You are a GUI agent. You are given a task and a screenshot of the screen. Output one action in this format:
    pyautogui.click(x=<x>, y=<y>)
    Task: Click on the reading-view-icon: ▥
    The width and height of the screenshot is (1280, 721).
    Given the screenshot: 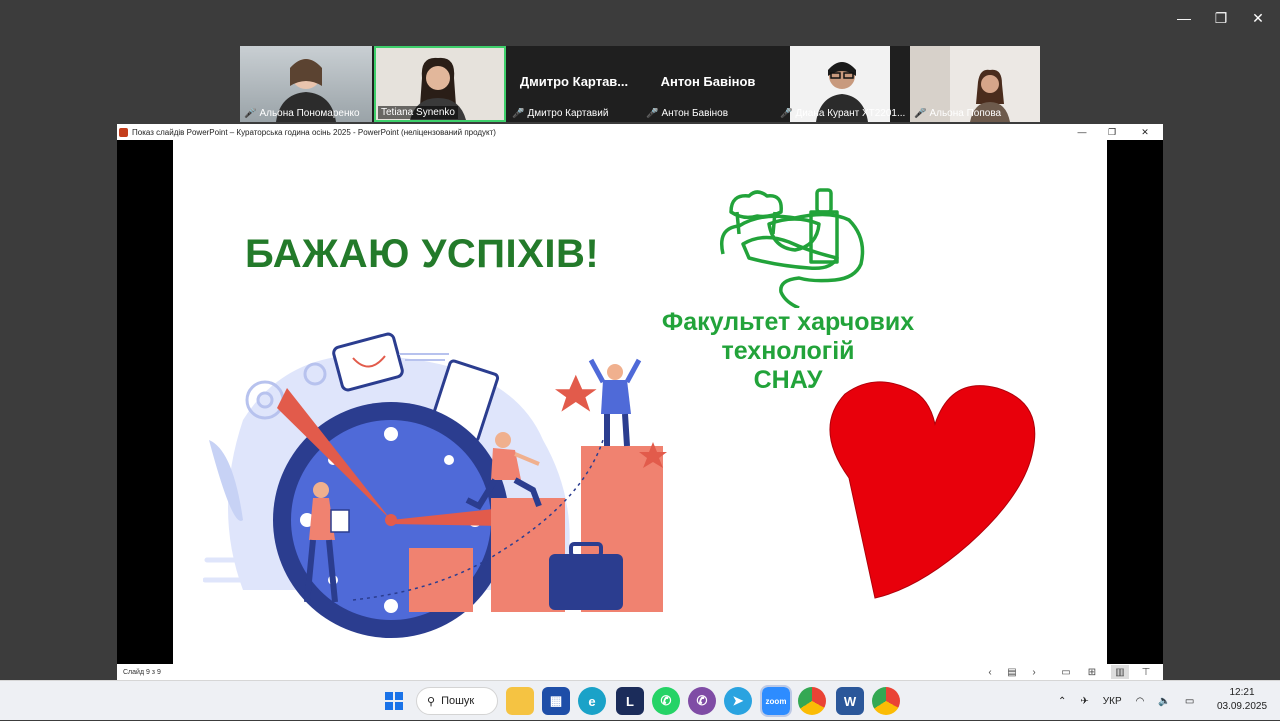 What is the action you would take?
    pyautogui.click(x=1120, y=672)
    